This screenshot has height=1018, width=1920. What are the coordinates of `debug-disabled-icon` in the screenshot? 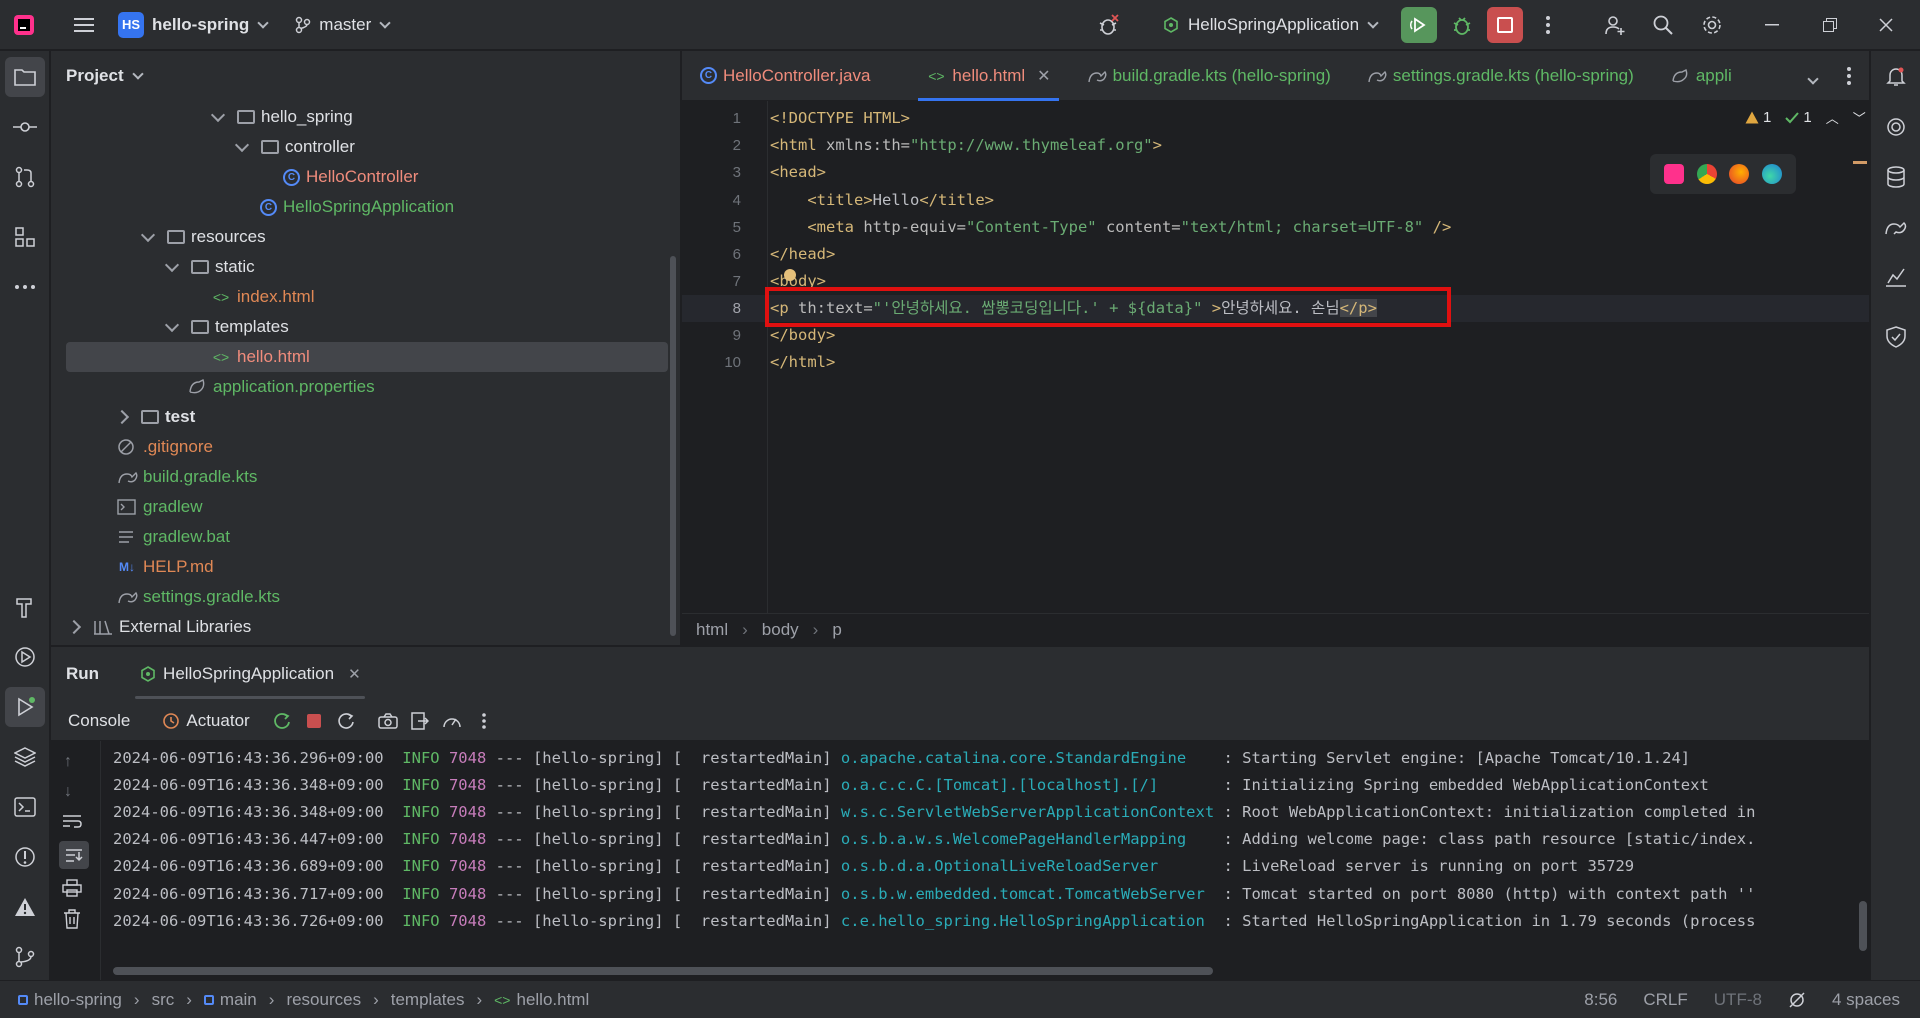 It's located at (1108, 25).